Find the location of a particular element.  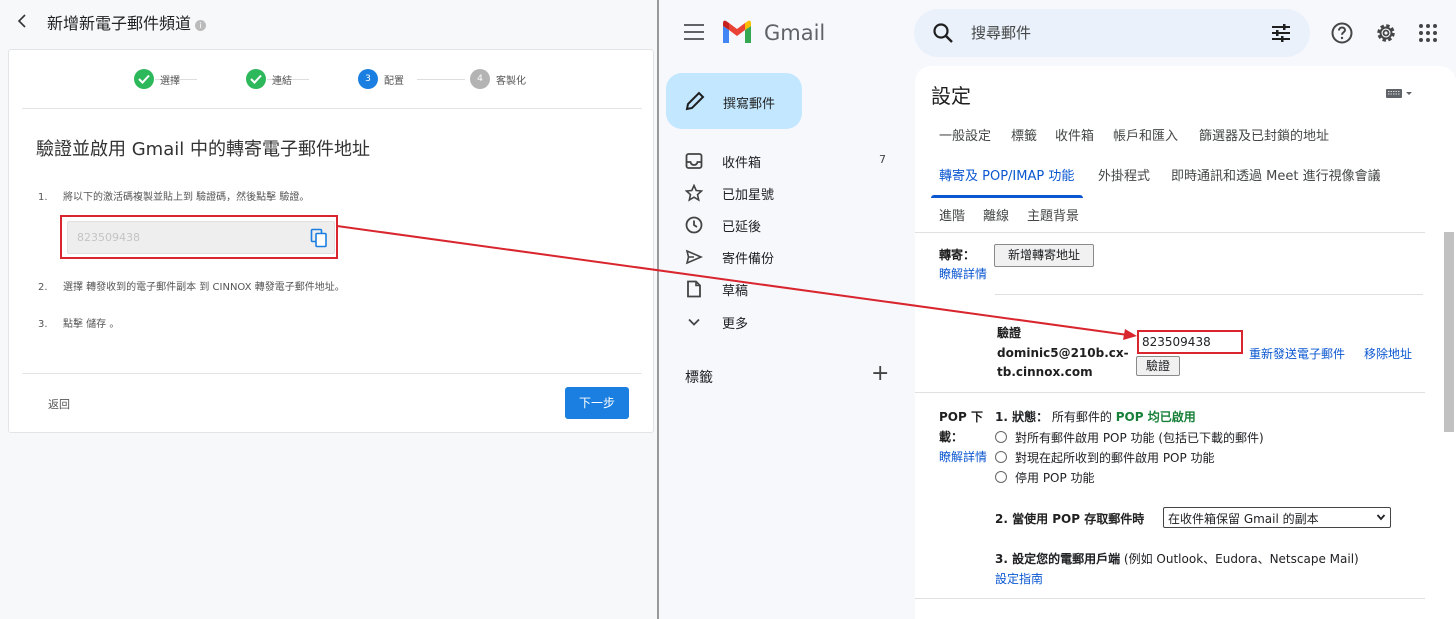

instruction-3: 3. 點擊 儲存 。 is located at coordinates (78, 322).